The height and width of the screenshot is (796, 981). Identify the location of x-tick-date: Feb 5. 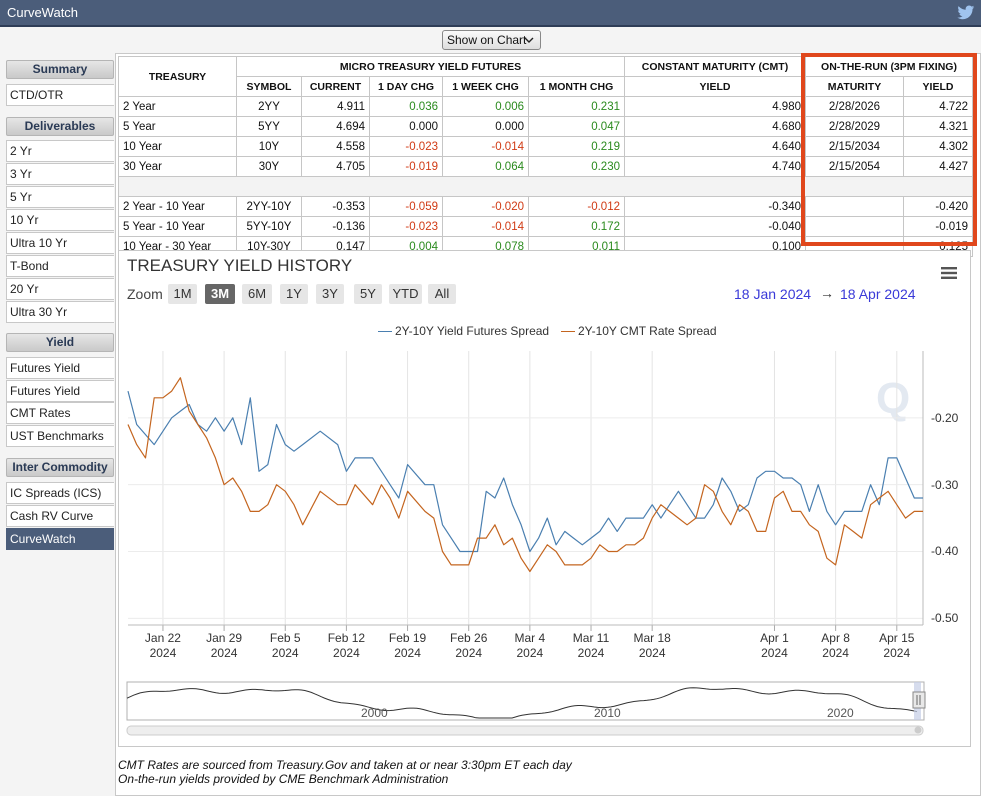
(285, 638).